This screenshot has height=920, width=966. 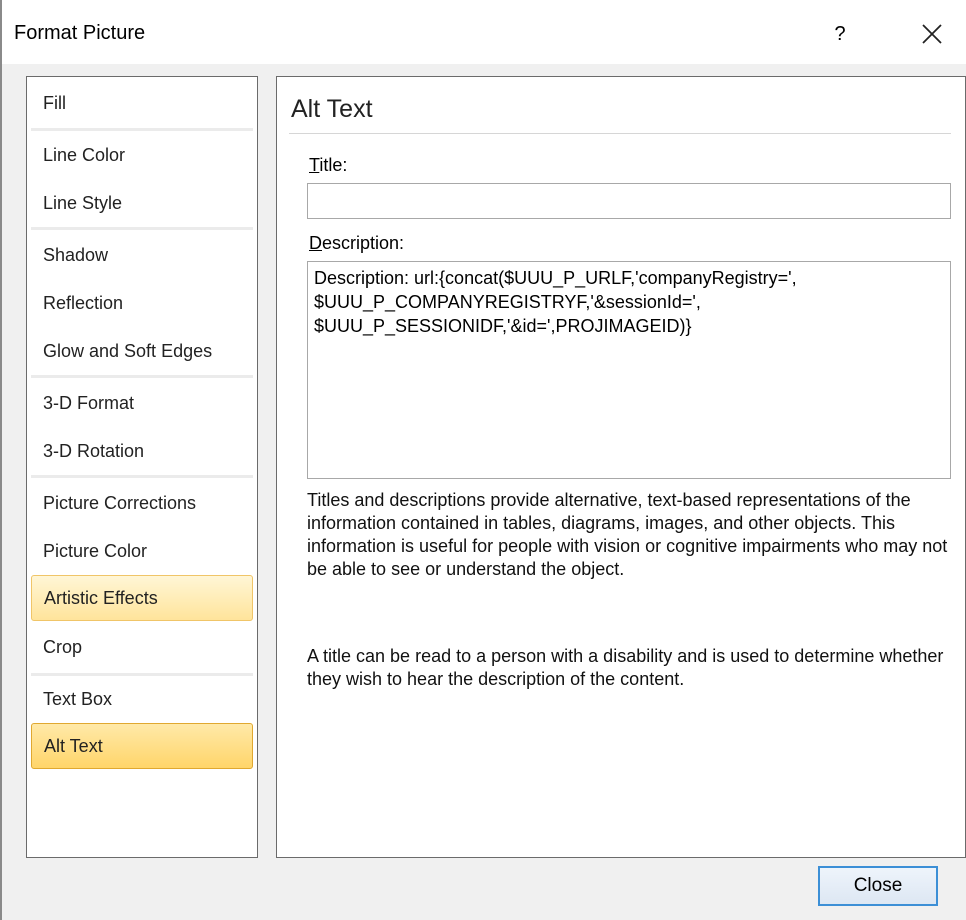 I want to click on nav-item-text-box: Text Box, so click(x=142, y=699).